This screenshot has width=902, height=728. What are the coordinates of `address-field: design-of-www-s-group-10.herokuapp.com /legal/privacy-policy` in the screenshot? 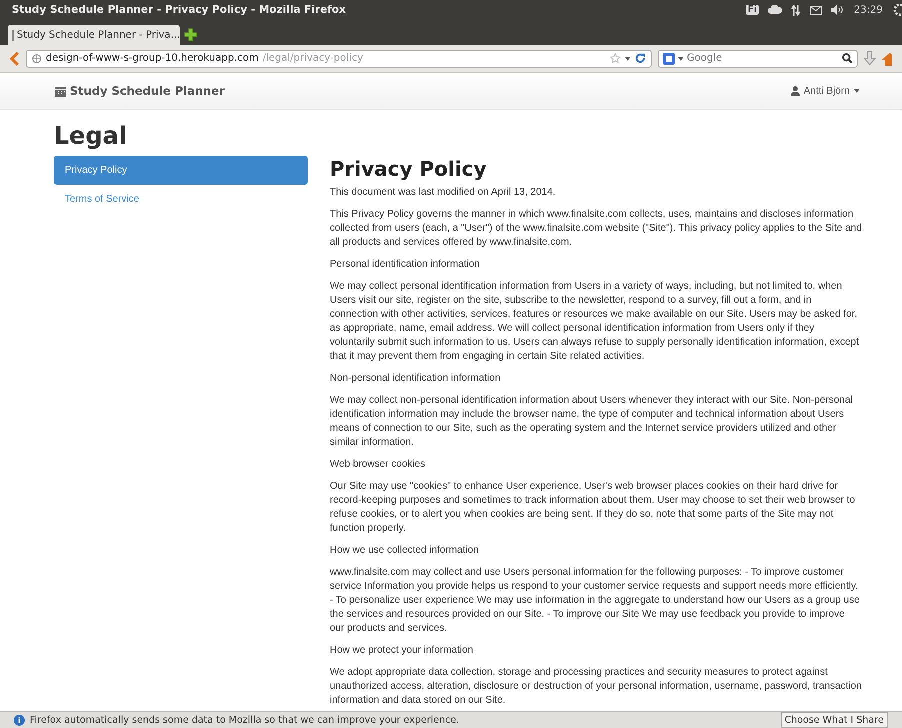 It's located at (339, 59).